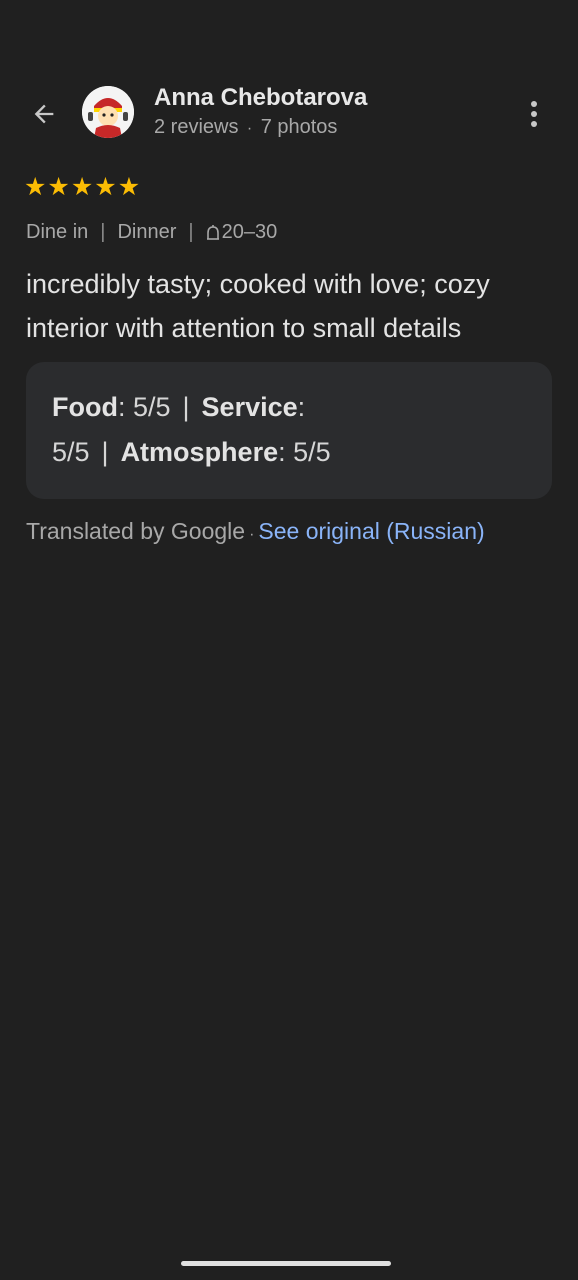 Image resolution: width=578 pixels, height=1280 pixels. What do you see at coordinates (304, 452) in the screenshot?
I see `atmosphere-value: : 5/5` at bounding box center [304, 452].